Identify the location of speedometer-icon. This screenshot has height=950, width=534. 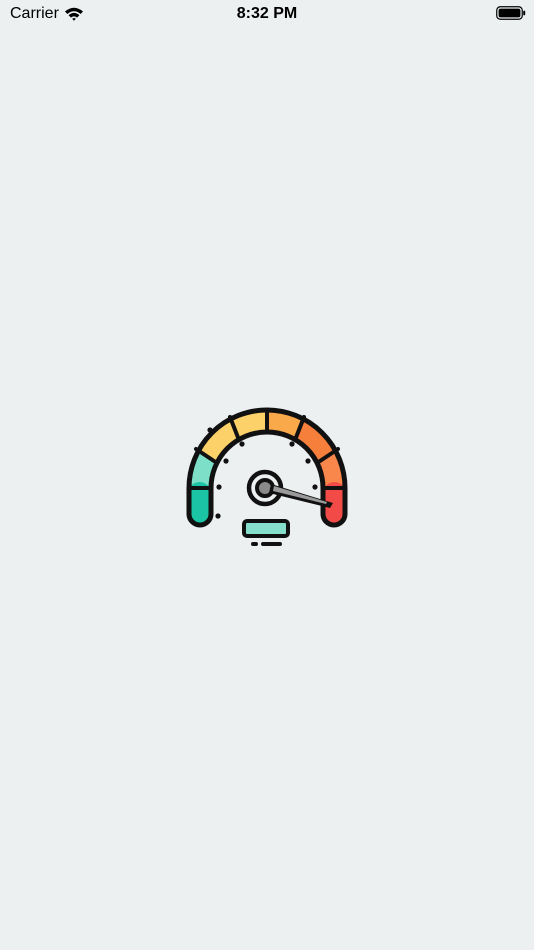
(267, 477).